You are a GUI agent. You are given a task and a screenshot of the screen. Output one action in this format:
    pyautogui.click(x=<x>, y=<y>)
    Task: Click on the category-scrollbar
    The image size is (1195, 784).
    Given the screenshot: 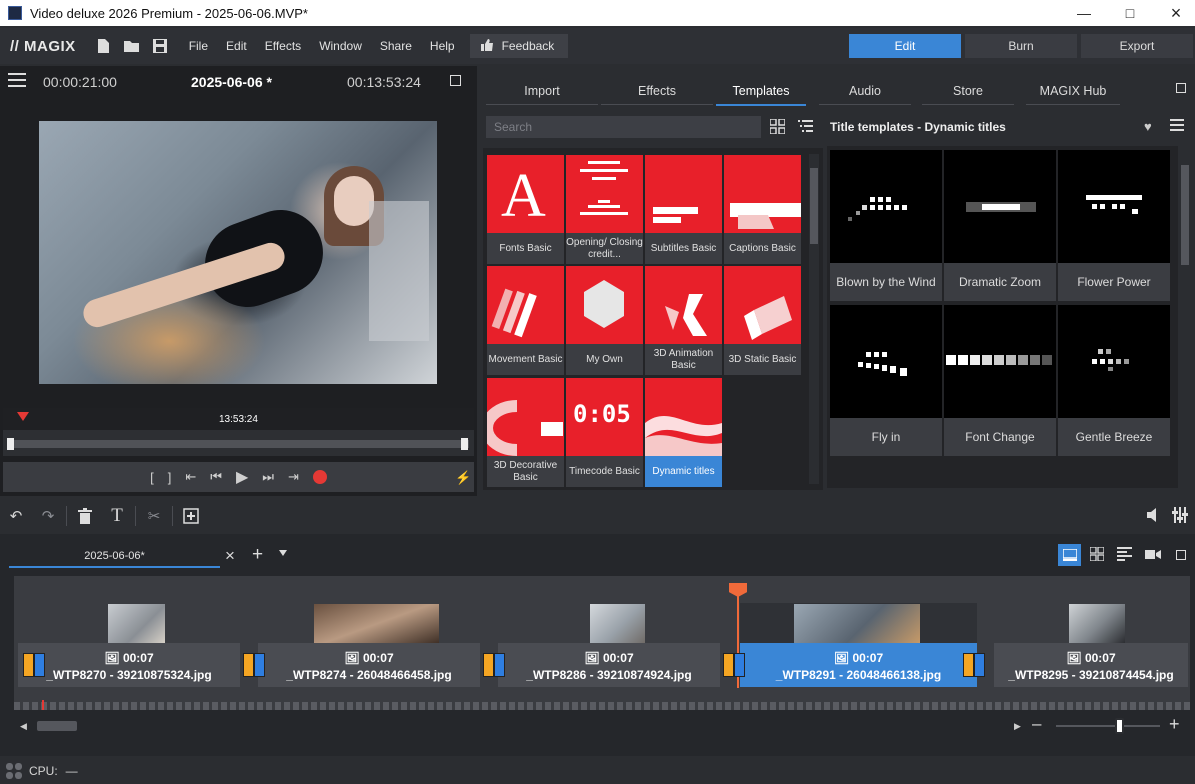 What is the action you would take?
    pyautogui.click(x=814, y=319)
    